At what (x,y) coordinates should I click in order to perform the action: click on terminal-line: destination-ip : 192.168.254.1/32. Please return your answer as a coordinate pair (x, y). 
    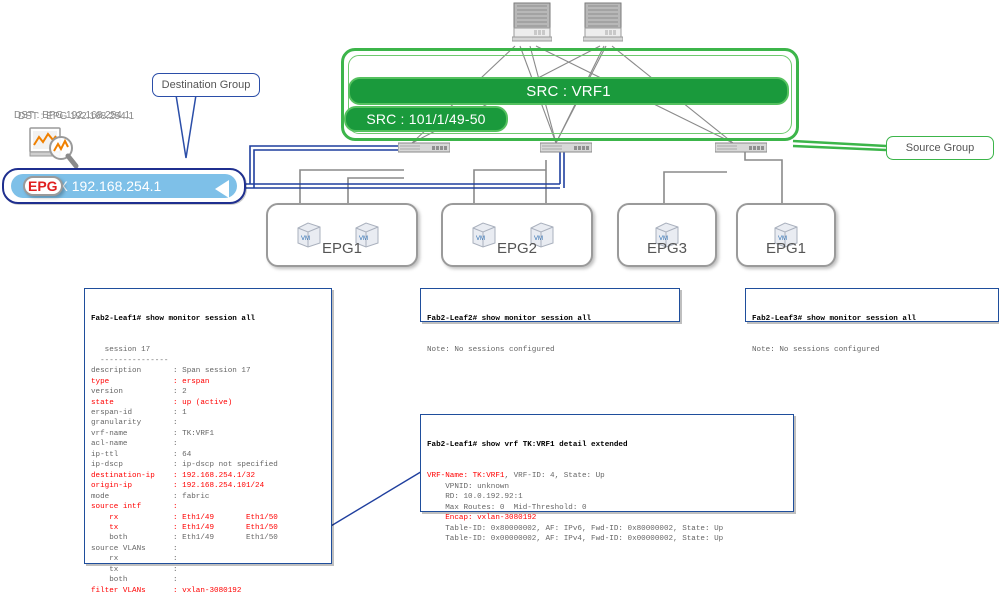
    Looking at the image, I should click on (173, 475).